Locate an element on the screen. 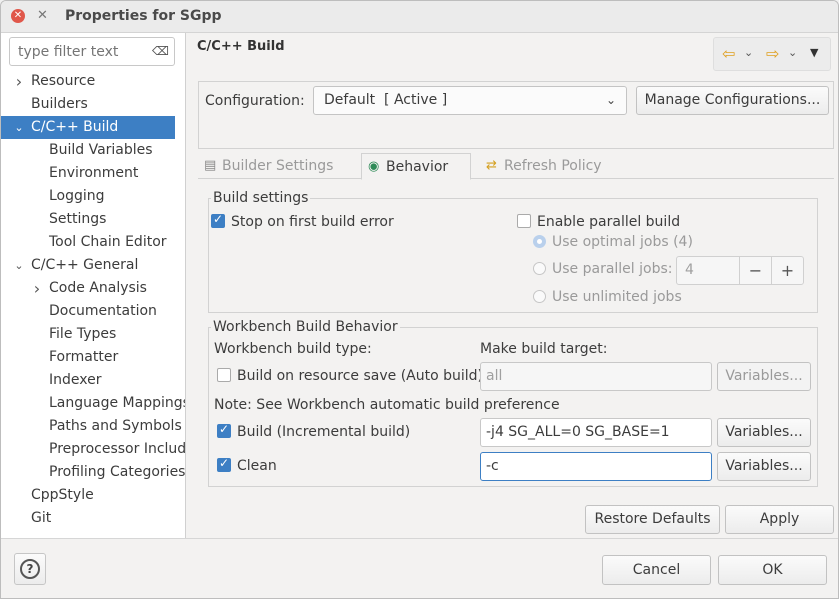  ok-button: OK is located at coordinates (772, 570).